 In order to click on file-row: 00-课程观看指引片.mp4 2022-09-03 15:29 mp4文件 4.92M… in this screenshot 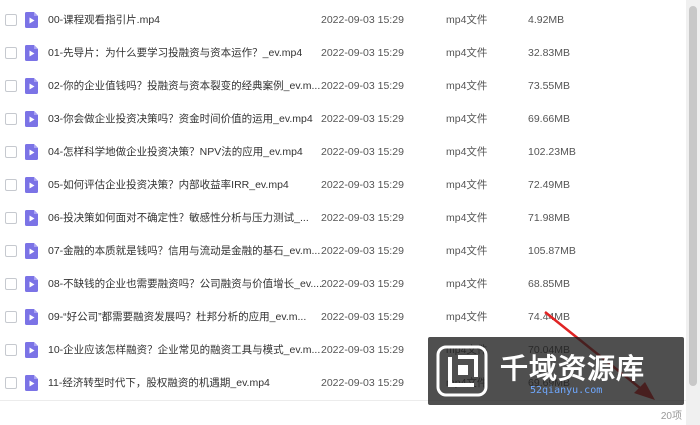, I will do `click(342, 20)`.